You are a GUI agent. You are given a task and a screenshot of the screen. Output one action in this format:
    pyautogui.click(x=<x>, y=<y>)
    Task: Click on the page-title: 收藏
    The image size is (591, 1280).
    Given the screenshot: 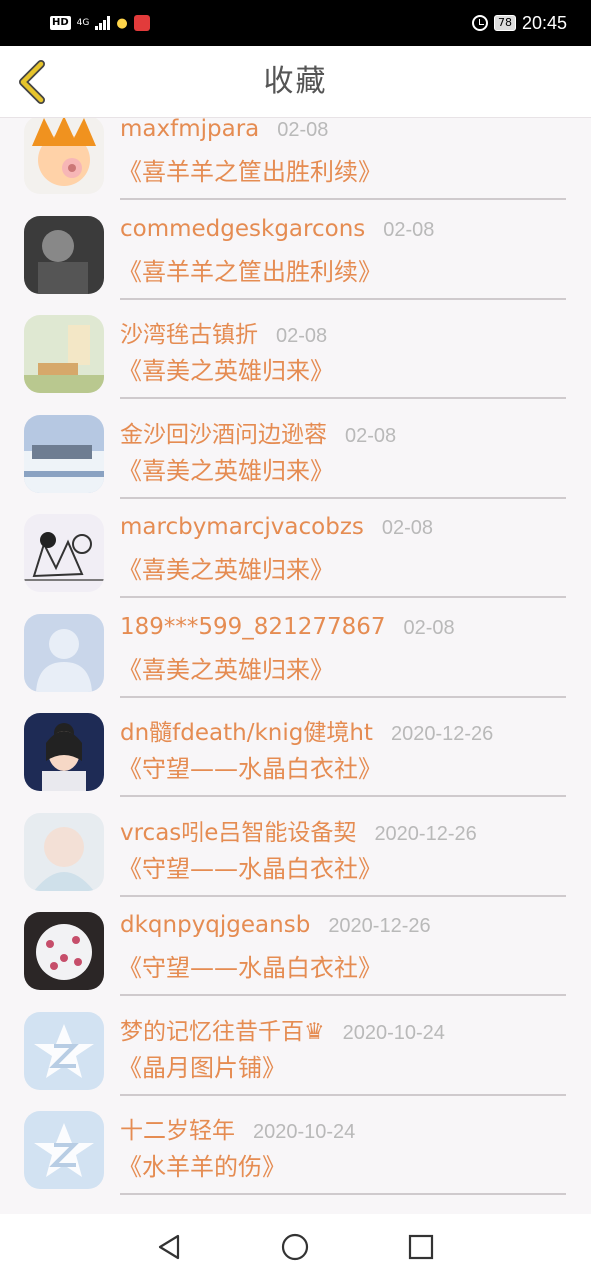 What is the action you would take?
    pyautogui.click(x=295, y=81)
    